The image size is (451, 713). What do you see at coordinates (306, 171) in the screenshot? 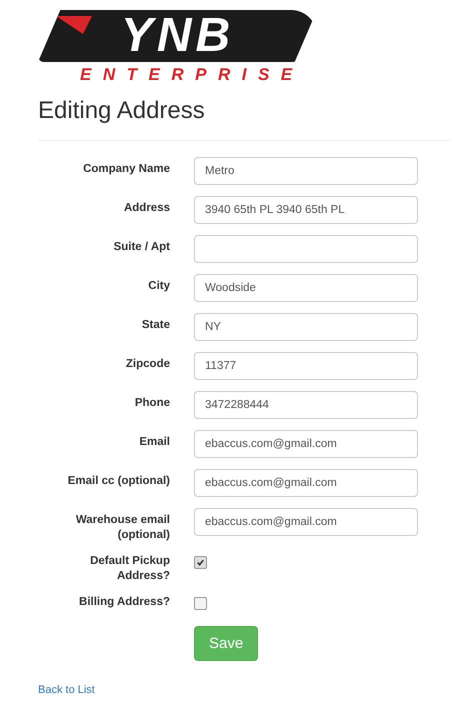
I see `input-field: Metro` at bounding box center [306, 171].